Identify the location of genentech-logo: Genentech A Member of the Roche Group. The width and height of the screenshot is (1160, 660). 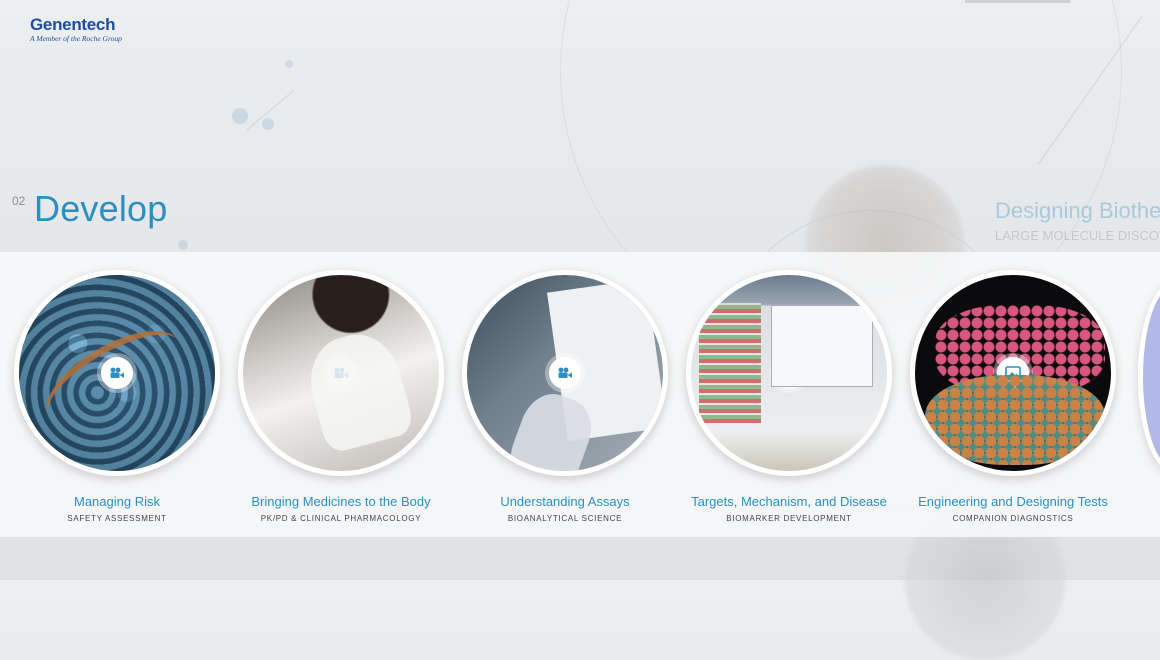
(76, 30).